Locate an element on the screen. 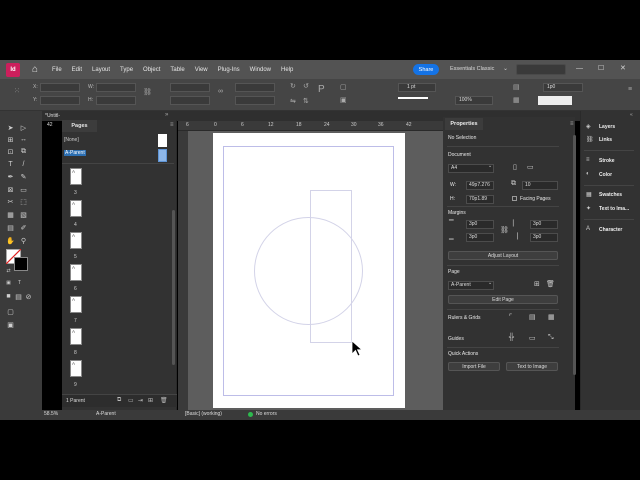 The image size is (640, 480). show-guides-icon: ╬ is located at coordinates (511, 337).